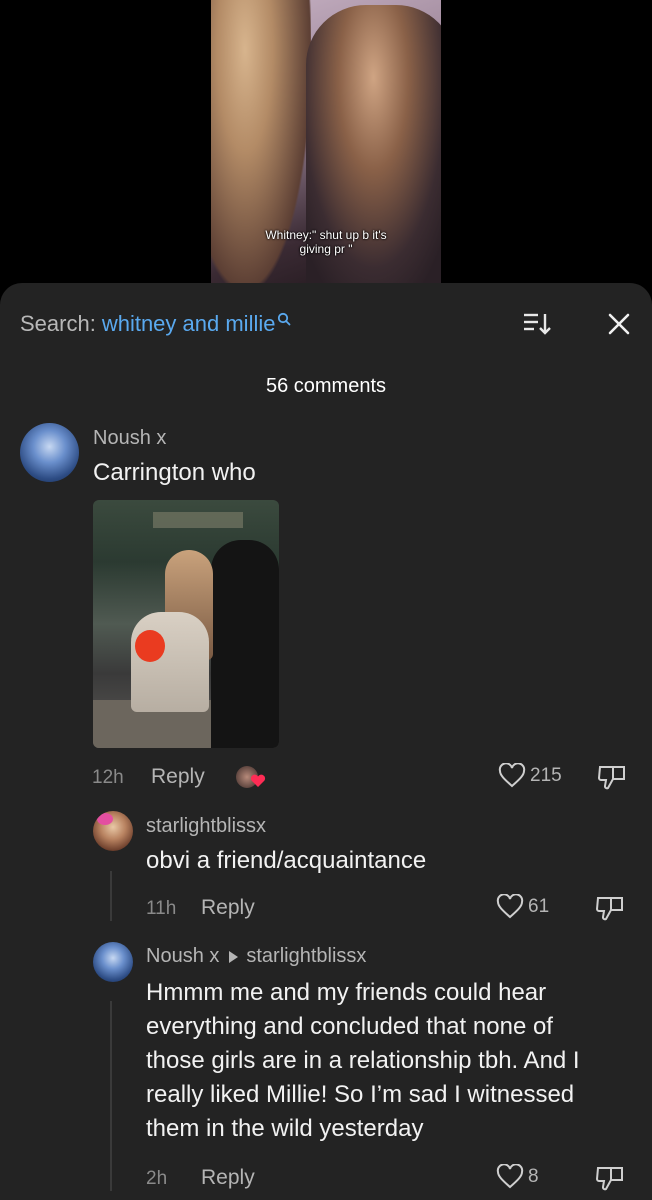 This screenshot has width=652, height=1200. Describe the element at coordinates (157, 1178) in the screenshot. I see `comment-time: 2h` at that location.